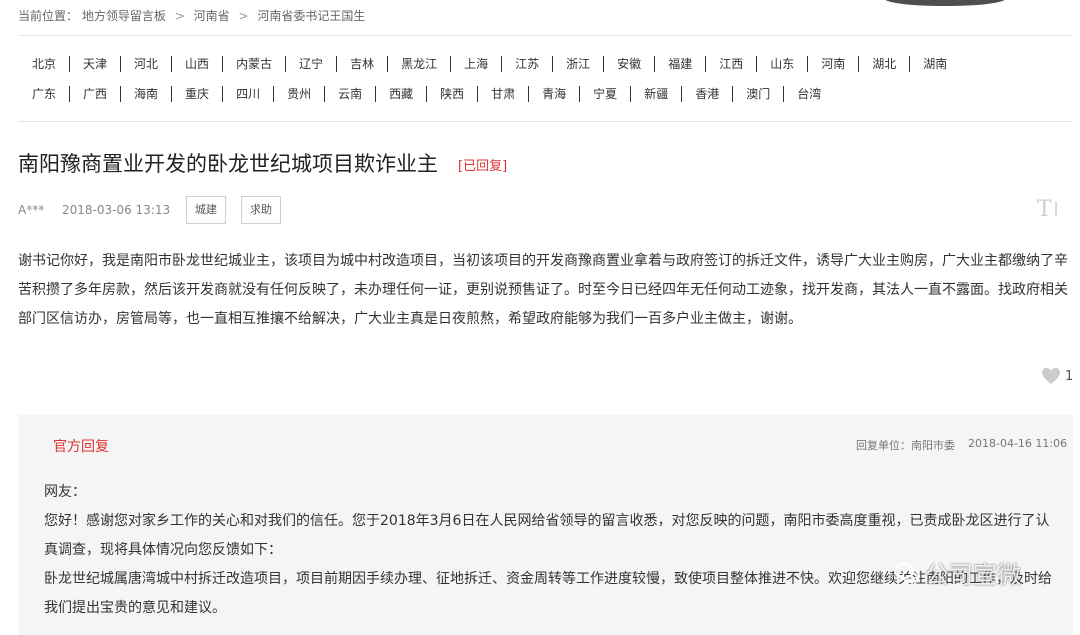 Image resolution: width=1080 pixels, height=635 pixels. What do you see at coordinates (579, 64) in the screenshot?
I see `province-link: 浙江` at bounding box center [579, 64].